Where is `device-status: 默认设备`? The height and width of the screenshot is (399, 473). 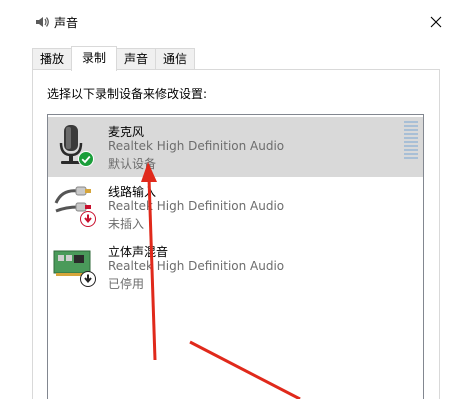 device-status: 默认设备 is located at coordinates (132, 164).